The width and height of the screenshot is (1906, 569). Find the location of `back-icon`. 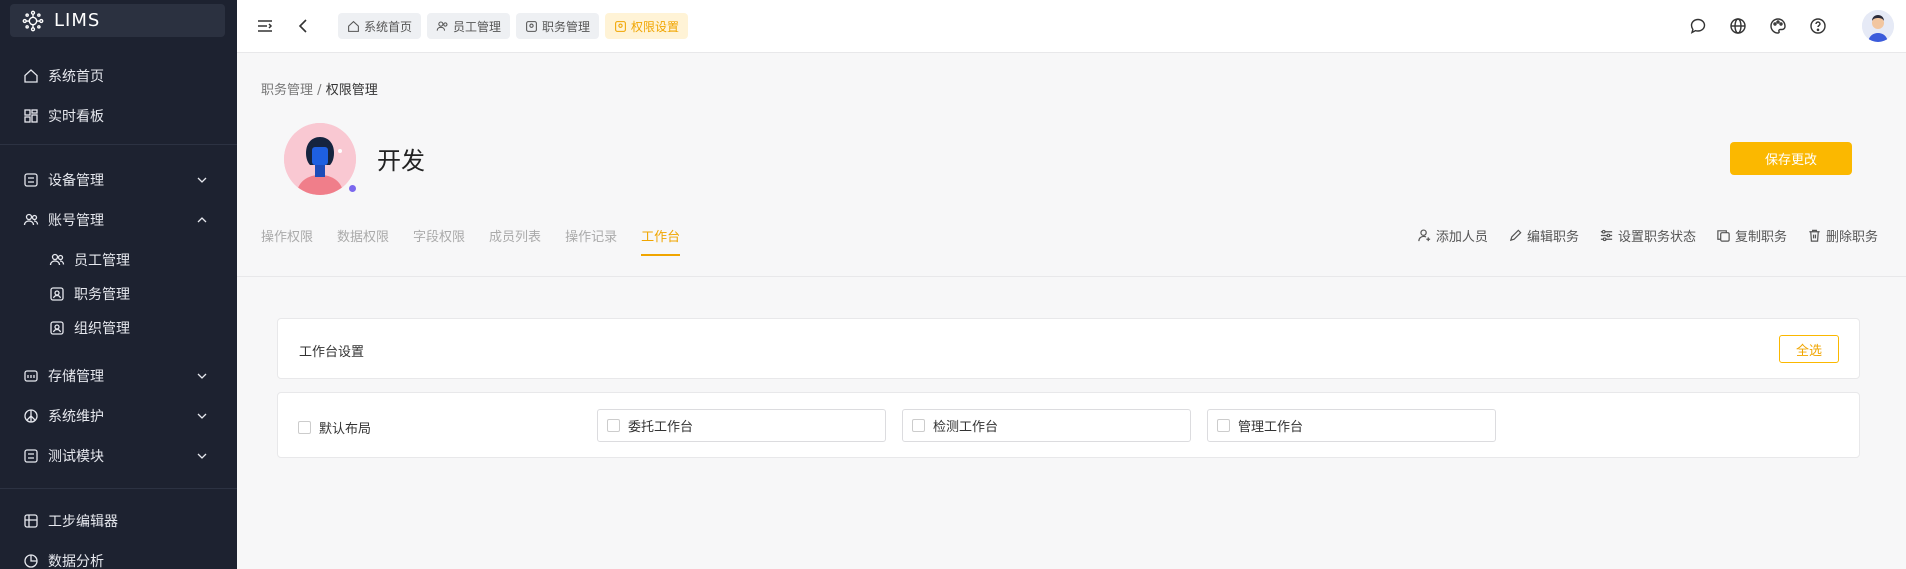

back-icon is located at coordinates (304, 26).